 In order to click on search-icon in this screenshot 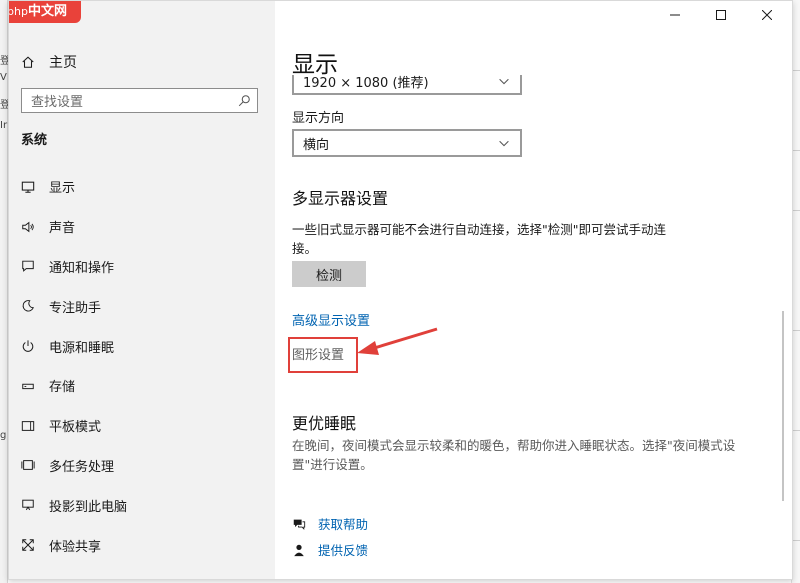, I will do `click(244, 101)`.